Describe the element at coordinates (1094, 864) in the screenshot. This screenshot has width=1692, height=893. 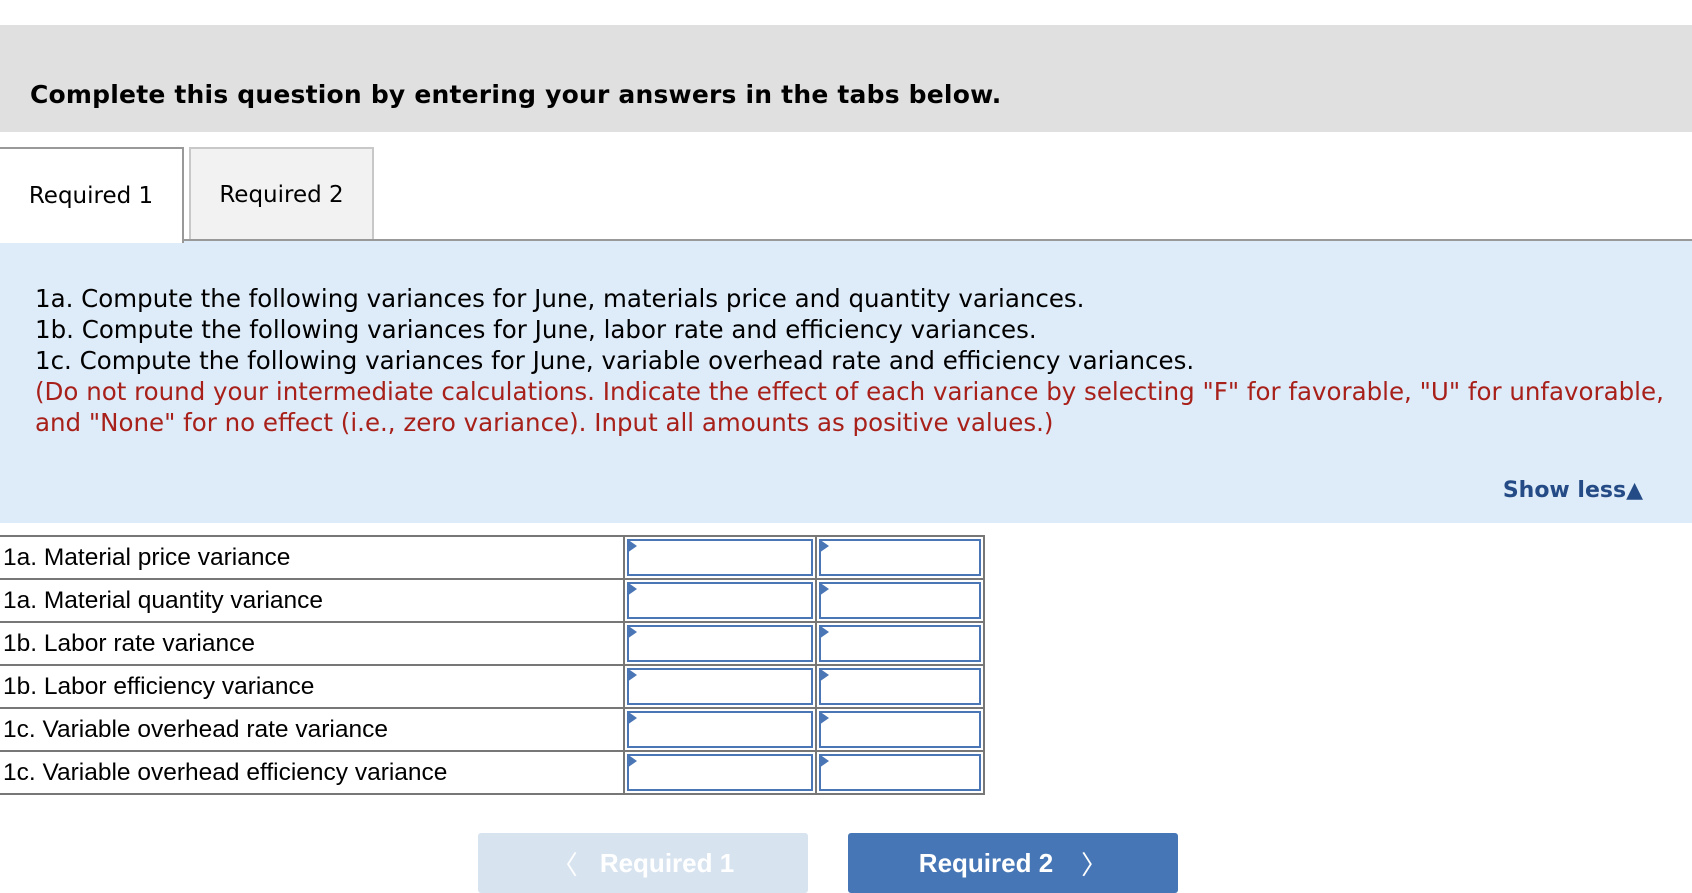
I see `chevron-right-icon: 〉` at that location.